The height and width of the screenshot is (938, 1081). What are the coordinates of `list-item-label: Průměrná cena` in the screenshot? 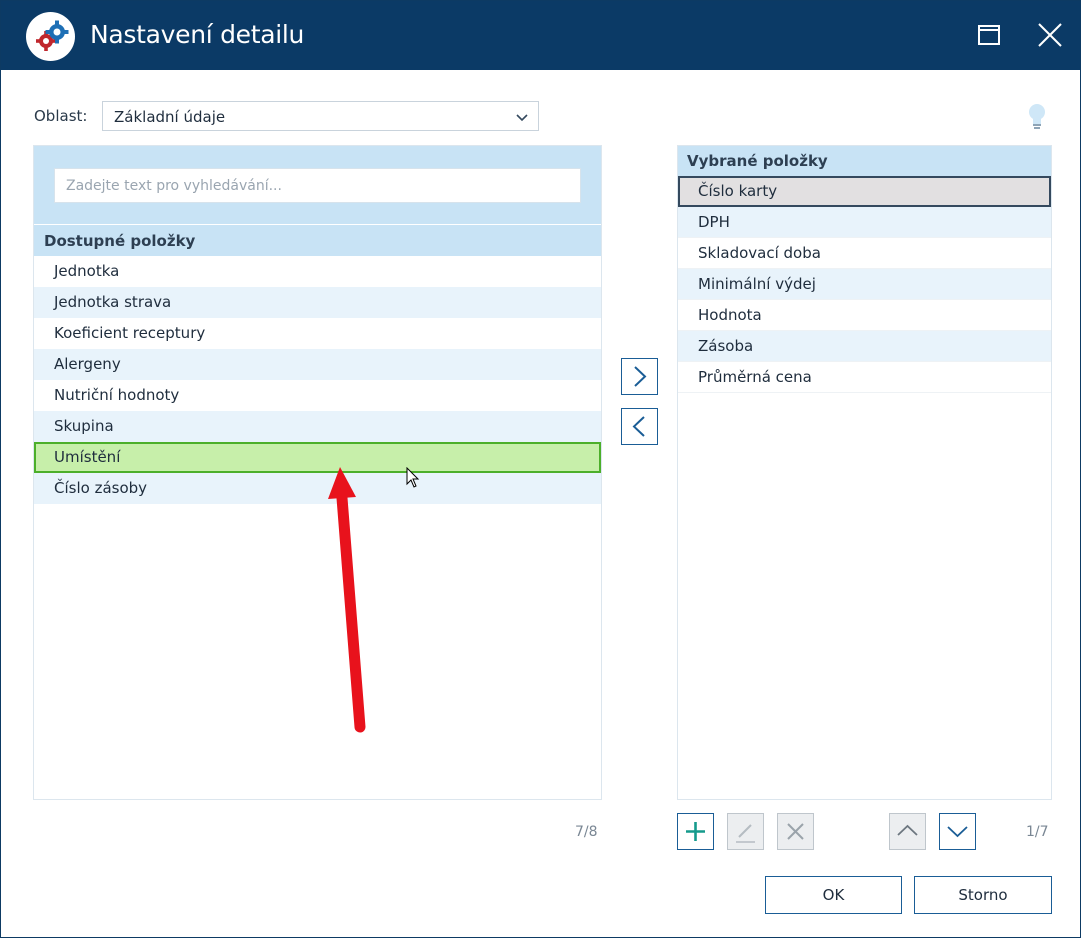 It's located at (755, 377).